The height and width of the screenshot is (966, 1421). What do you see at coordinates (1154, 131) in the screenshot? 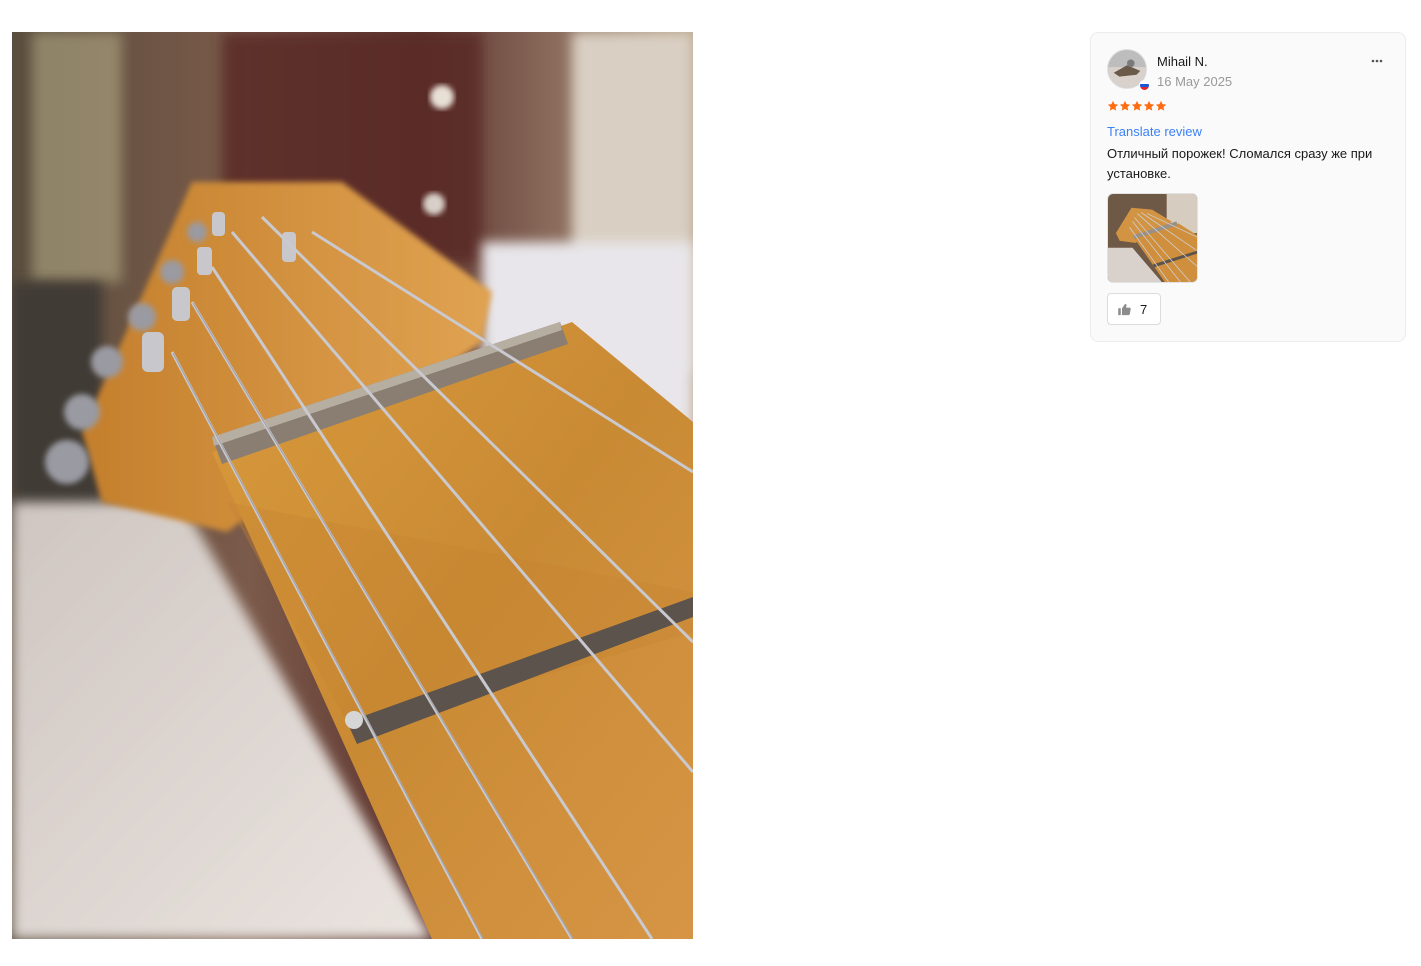
I see `translate-review-link: Translate review` at bounding box center [1154, 131].